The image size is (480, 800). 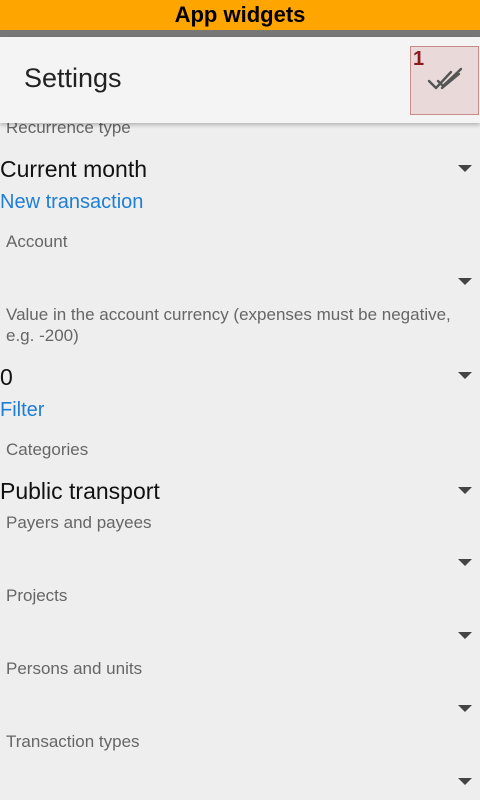 I want to click on app-title-bar: App widgets, so click(x=240, y=15).